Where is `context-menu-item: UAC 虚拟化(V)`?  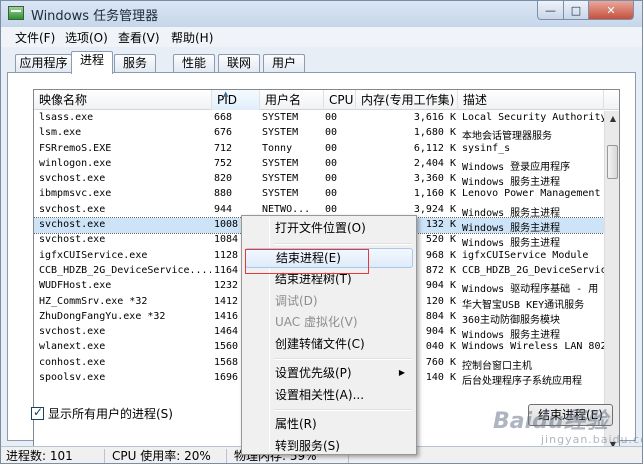 context-menu-item: UAC 虚拟化(V) is located at coordinates (329, 322).